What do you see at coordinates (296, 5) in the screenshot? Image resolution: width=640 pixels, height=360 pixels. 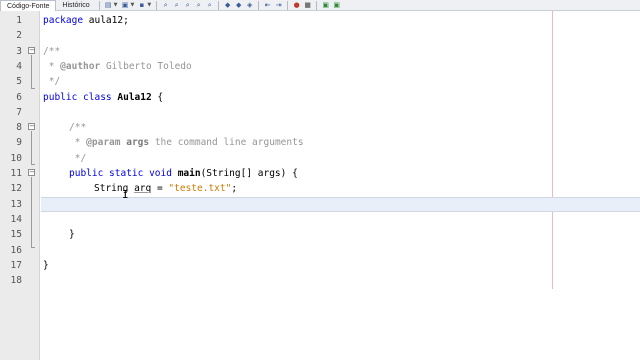 I see `record-macro-icon: ●` at bounding box center [296, 5].